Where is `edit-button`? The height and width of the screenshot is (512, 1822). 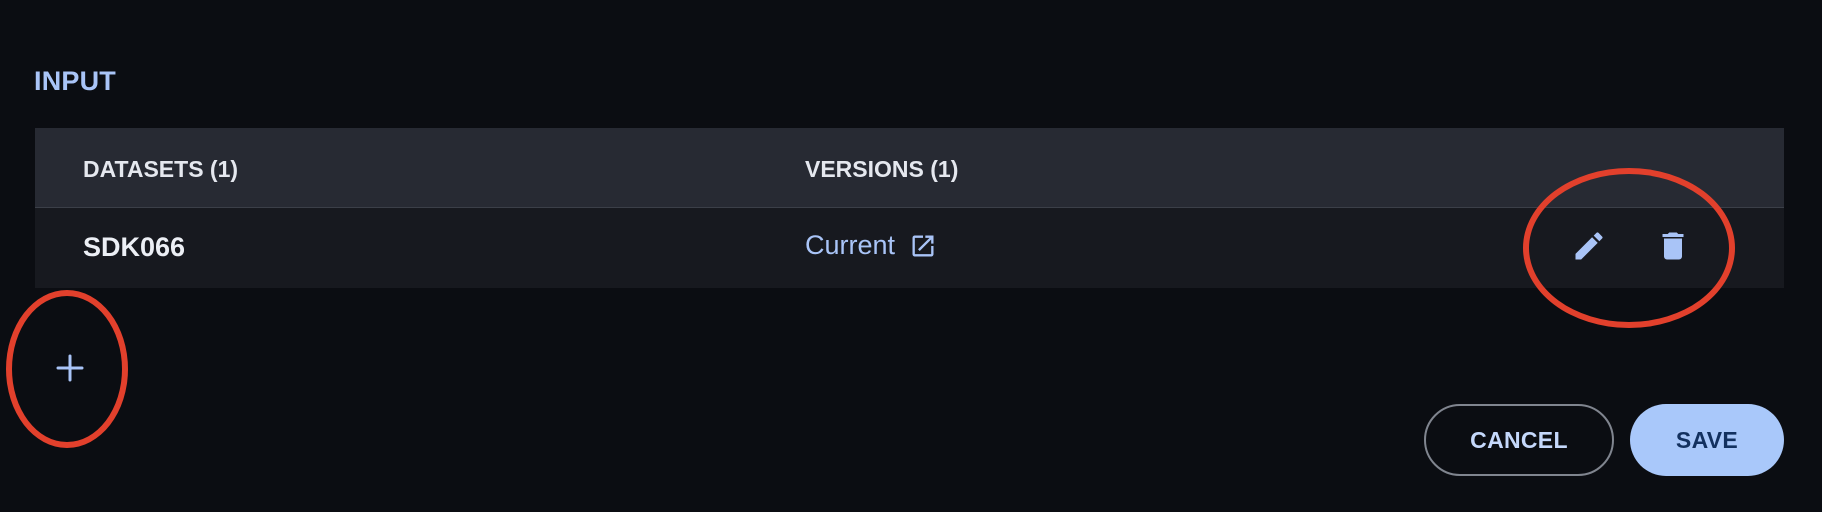
edit-button is located at coordinates (1589, 248).